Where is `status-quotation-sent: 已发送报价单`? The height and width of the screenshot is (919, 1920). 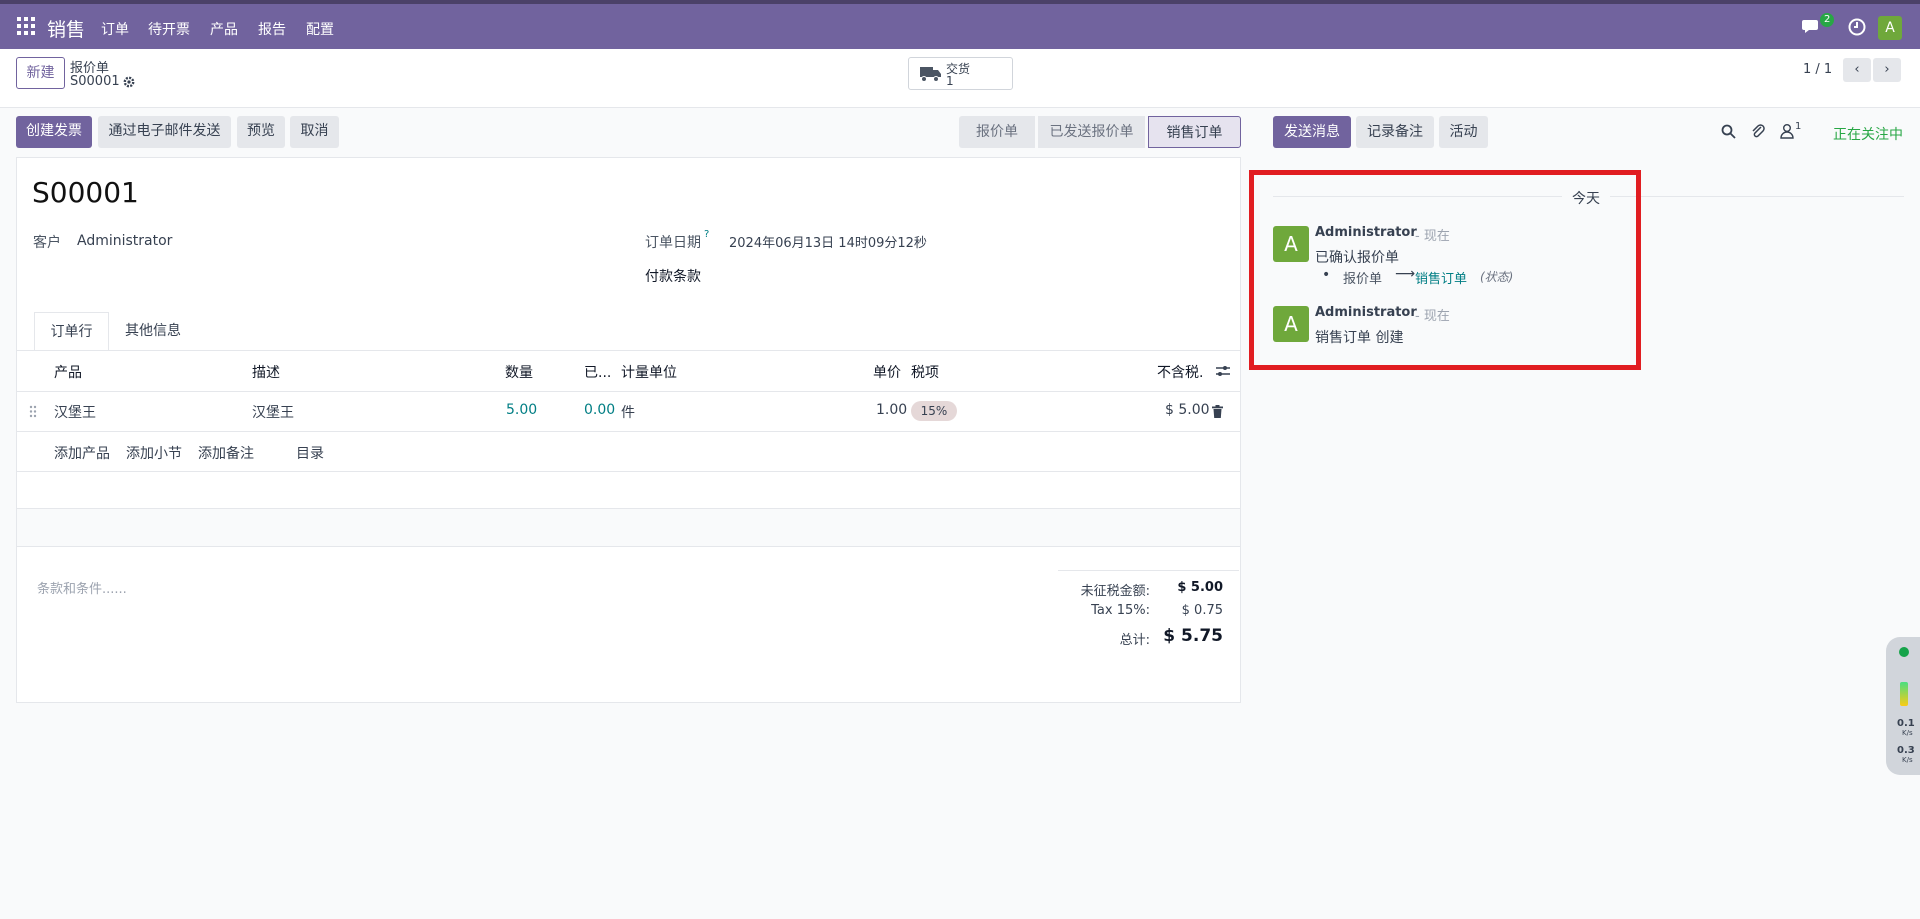
status-quotation-sent: 已发送报价单 is located at coordinates (1091, 132).